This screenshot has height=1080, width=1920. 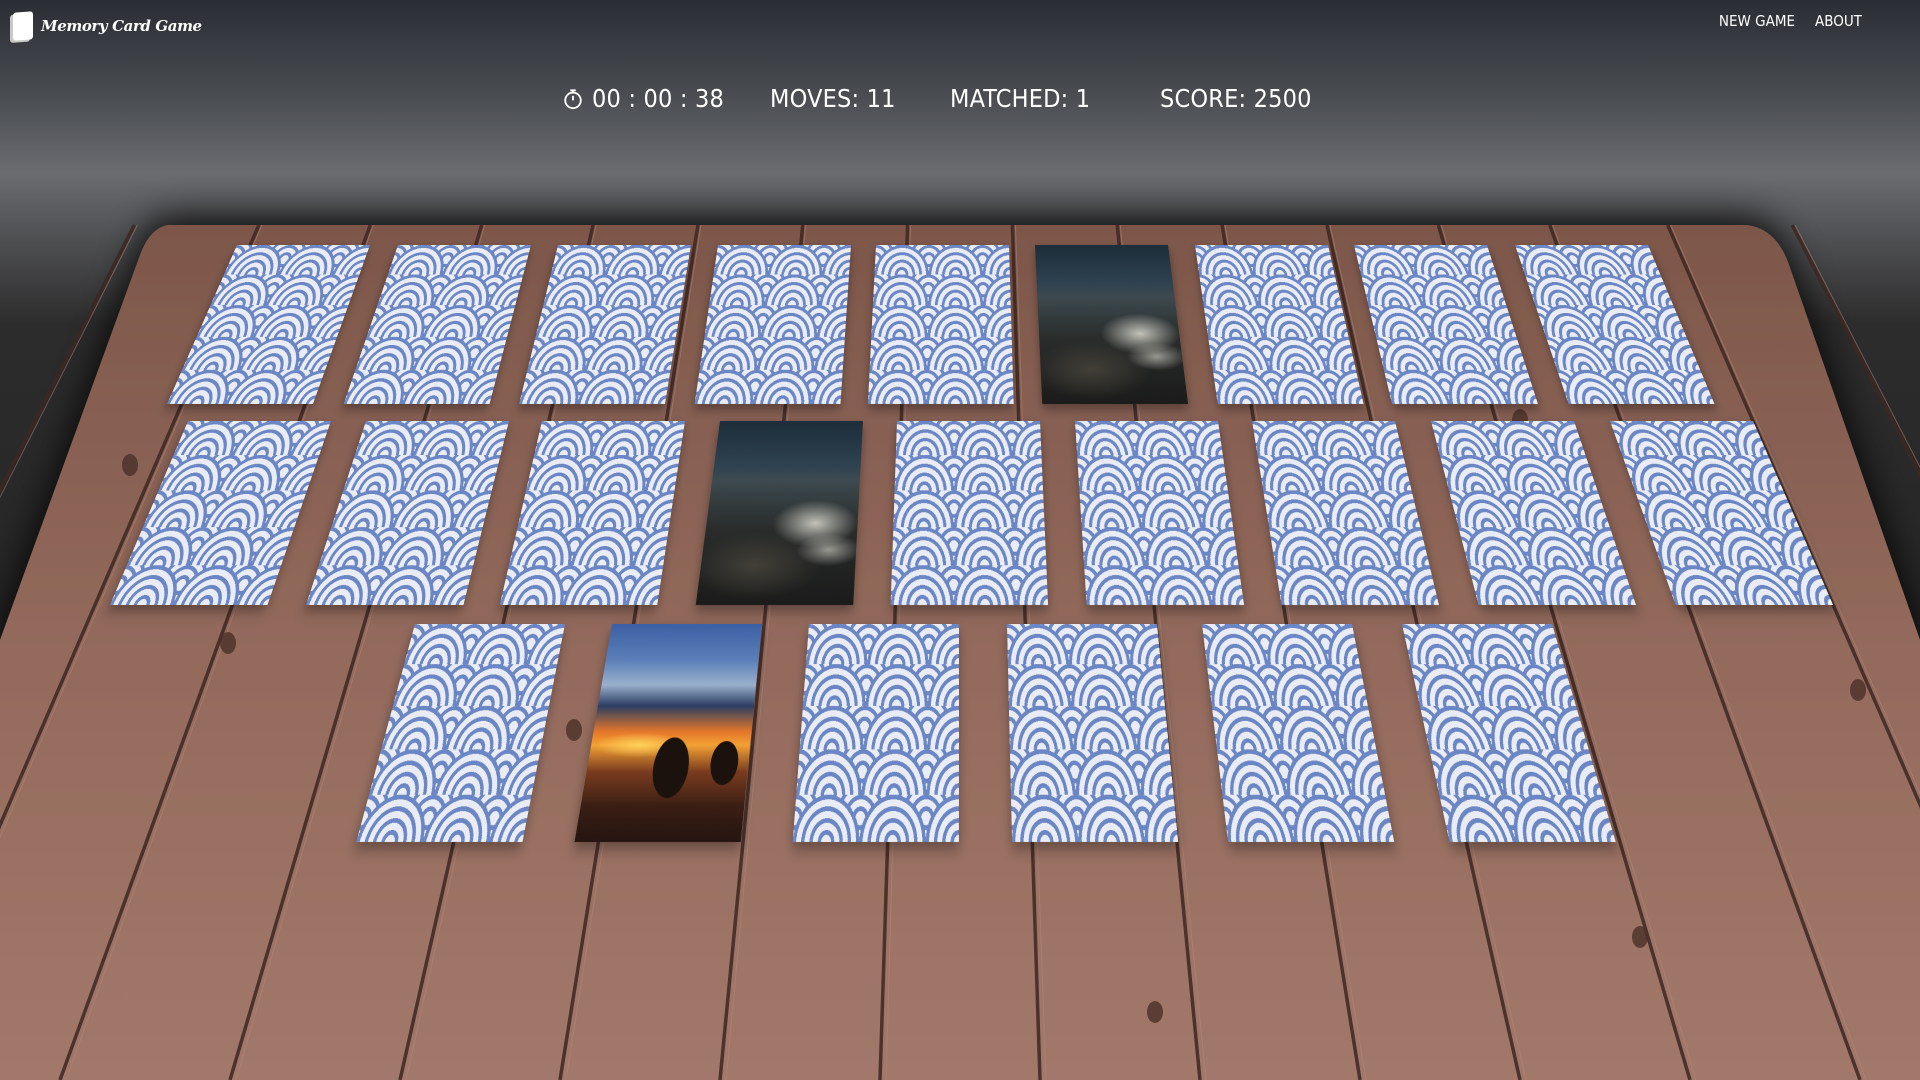 I want to click on new-game-link: NEW GAME, so click(x=1757, y=21).